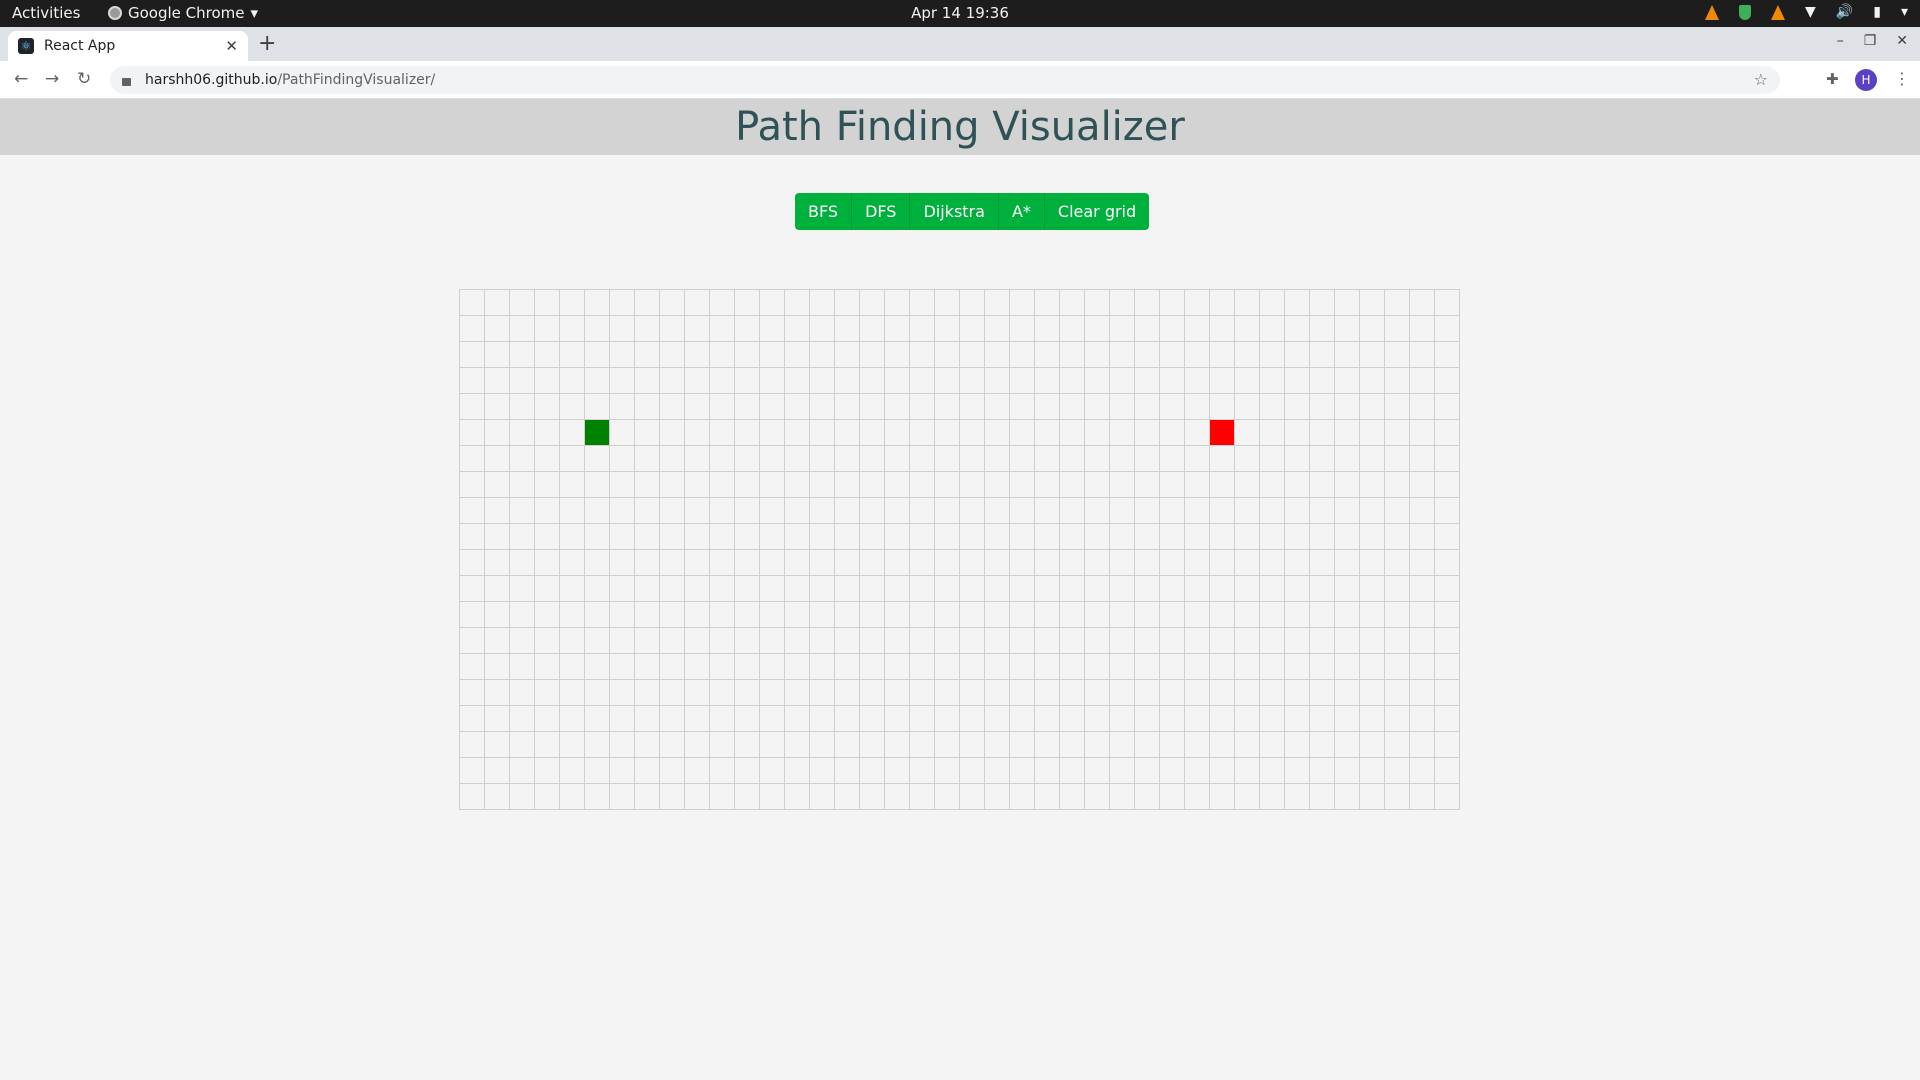  I want to click on extensions-icon: ✚, so click(1832, 79).